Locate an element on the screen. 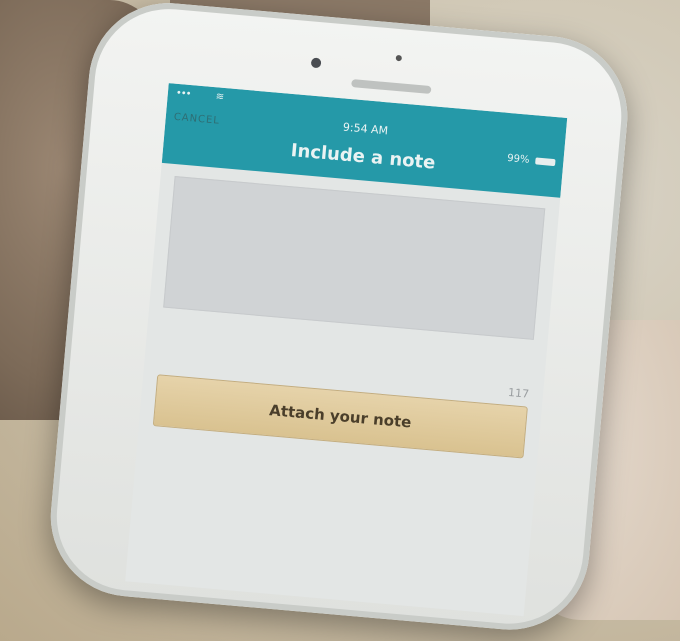 This screenshot has width=680, height=641. signal-icon: ••• is located at coordinates (183, 94).